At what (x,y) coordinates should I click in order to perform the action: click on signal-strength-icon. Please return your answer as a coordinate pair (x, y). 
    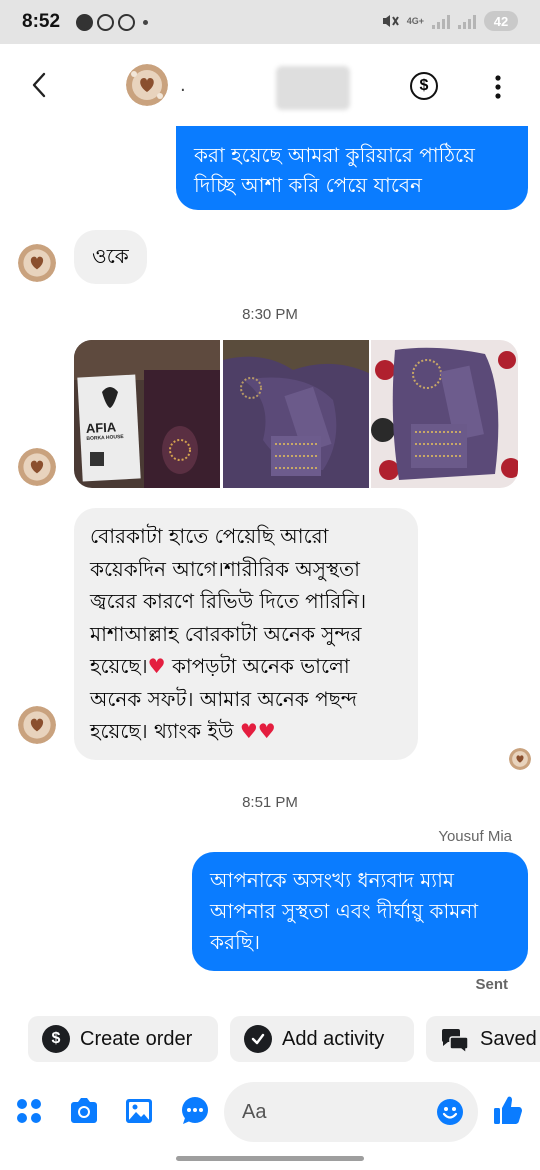
    Looking at the image, I should click on (441, 21).